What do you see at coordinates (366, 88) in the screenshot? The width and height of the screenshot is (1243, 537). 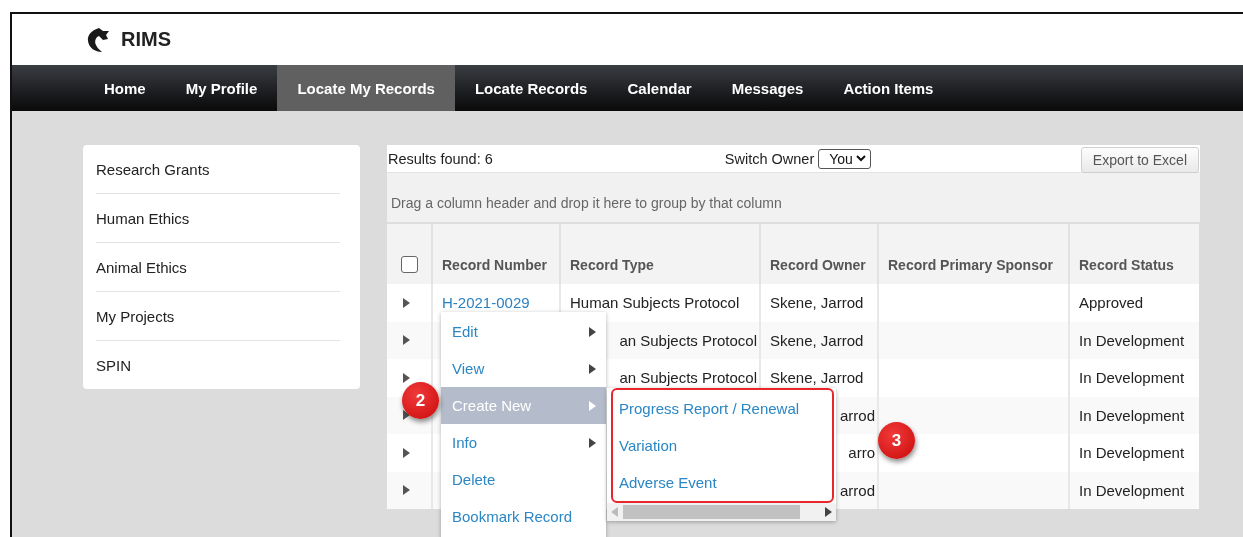 I see `nav-tab: Locate My Records` at bounding box center [366, 88].